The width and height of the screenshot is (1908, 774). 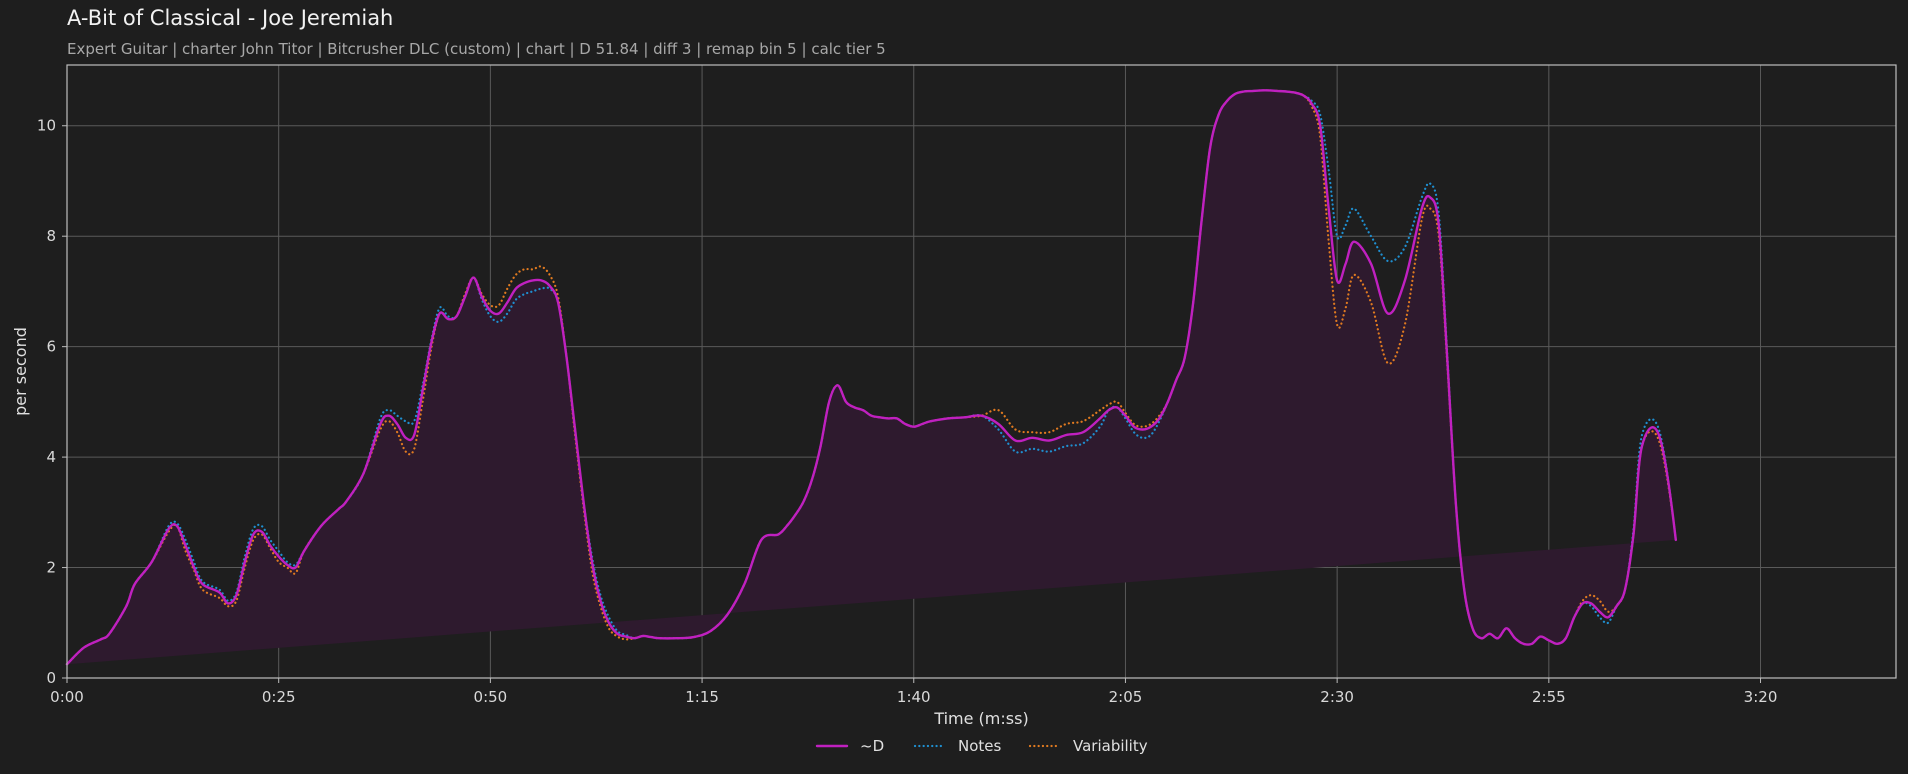 I want to click on y-tick-label: 4, so click(x=51, y=457).